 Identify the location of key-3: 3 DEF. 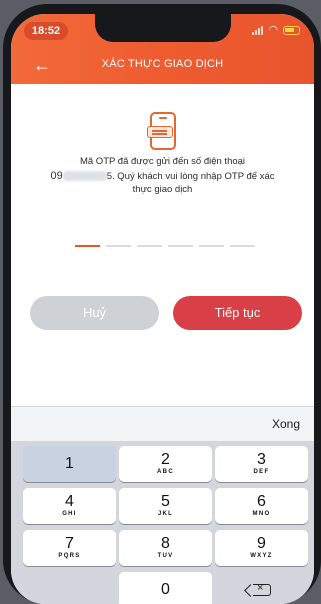
(261, 464).